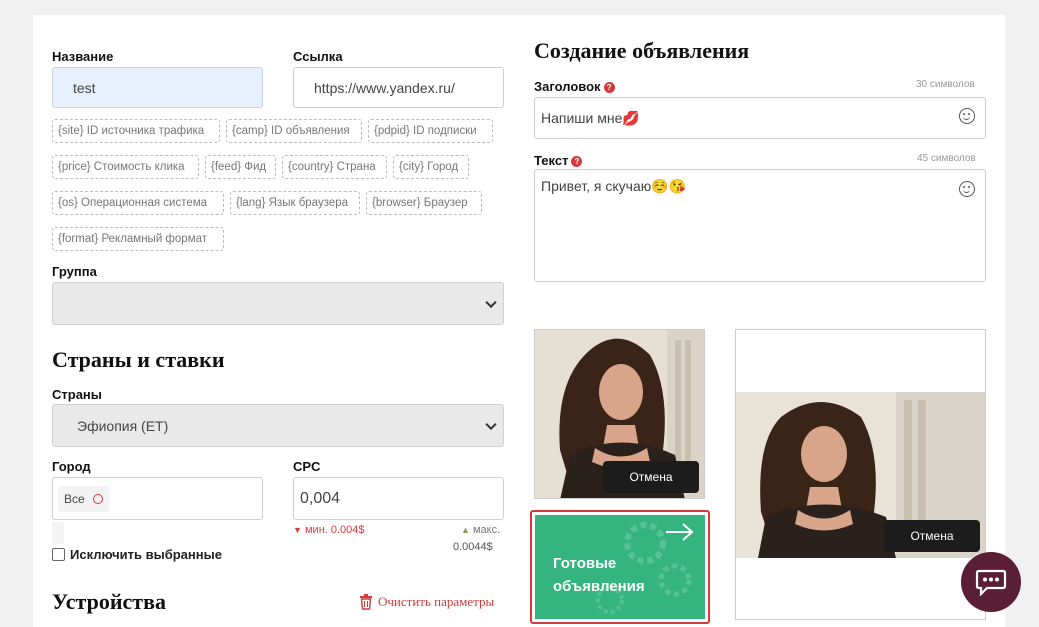 The image size is (1039, 627). Describe the element at coordinates (398, 498) in the screenshot. I see `cpc-input: 0,004` at that location.